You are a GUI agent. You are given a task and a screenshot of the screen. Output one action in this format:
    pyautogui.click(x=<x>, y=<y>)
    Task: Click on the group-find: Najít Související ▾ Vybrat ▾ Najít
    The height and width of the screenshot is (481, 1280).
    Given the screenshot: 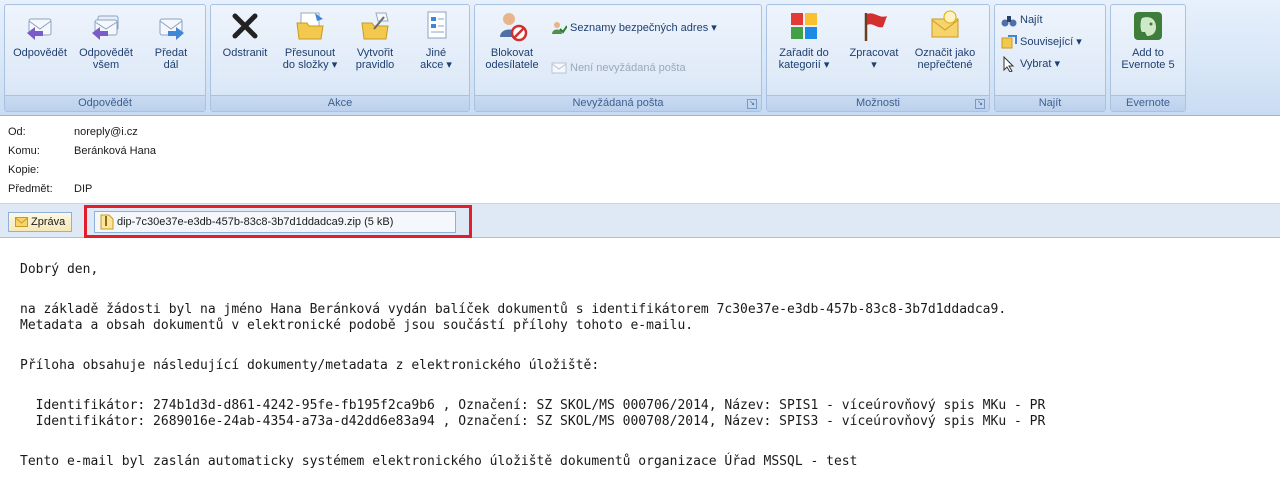 What is the action you would take?
    pyautogui.click(x=1050, y=58)
    